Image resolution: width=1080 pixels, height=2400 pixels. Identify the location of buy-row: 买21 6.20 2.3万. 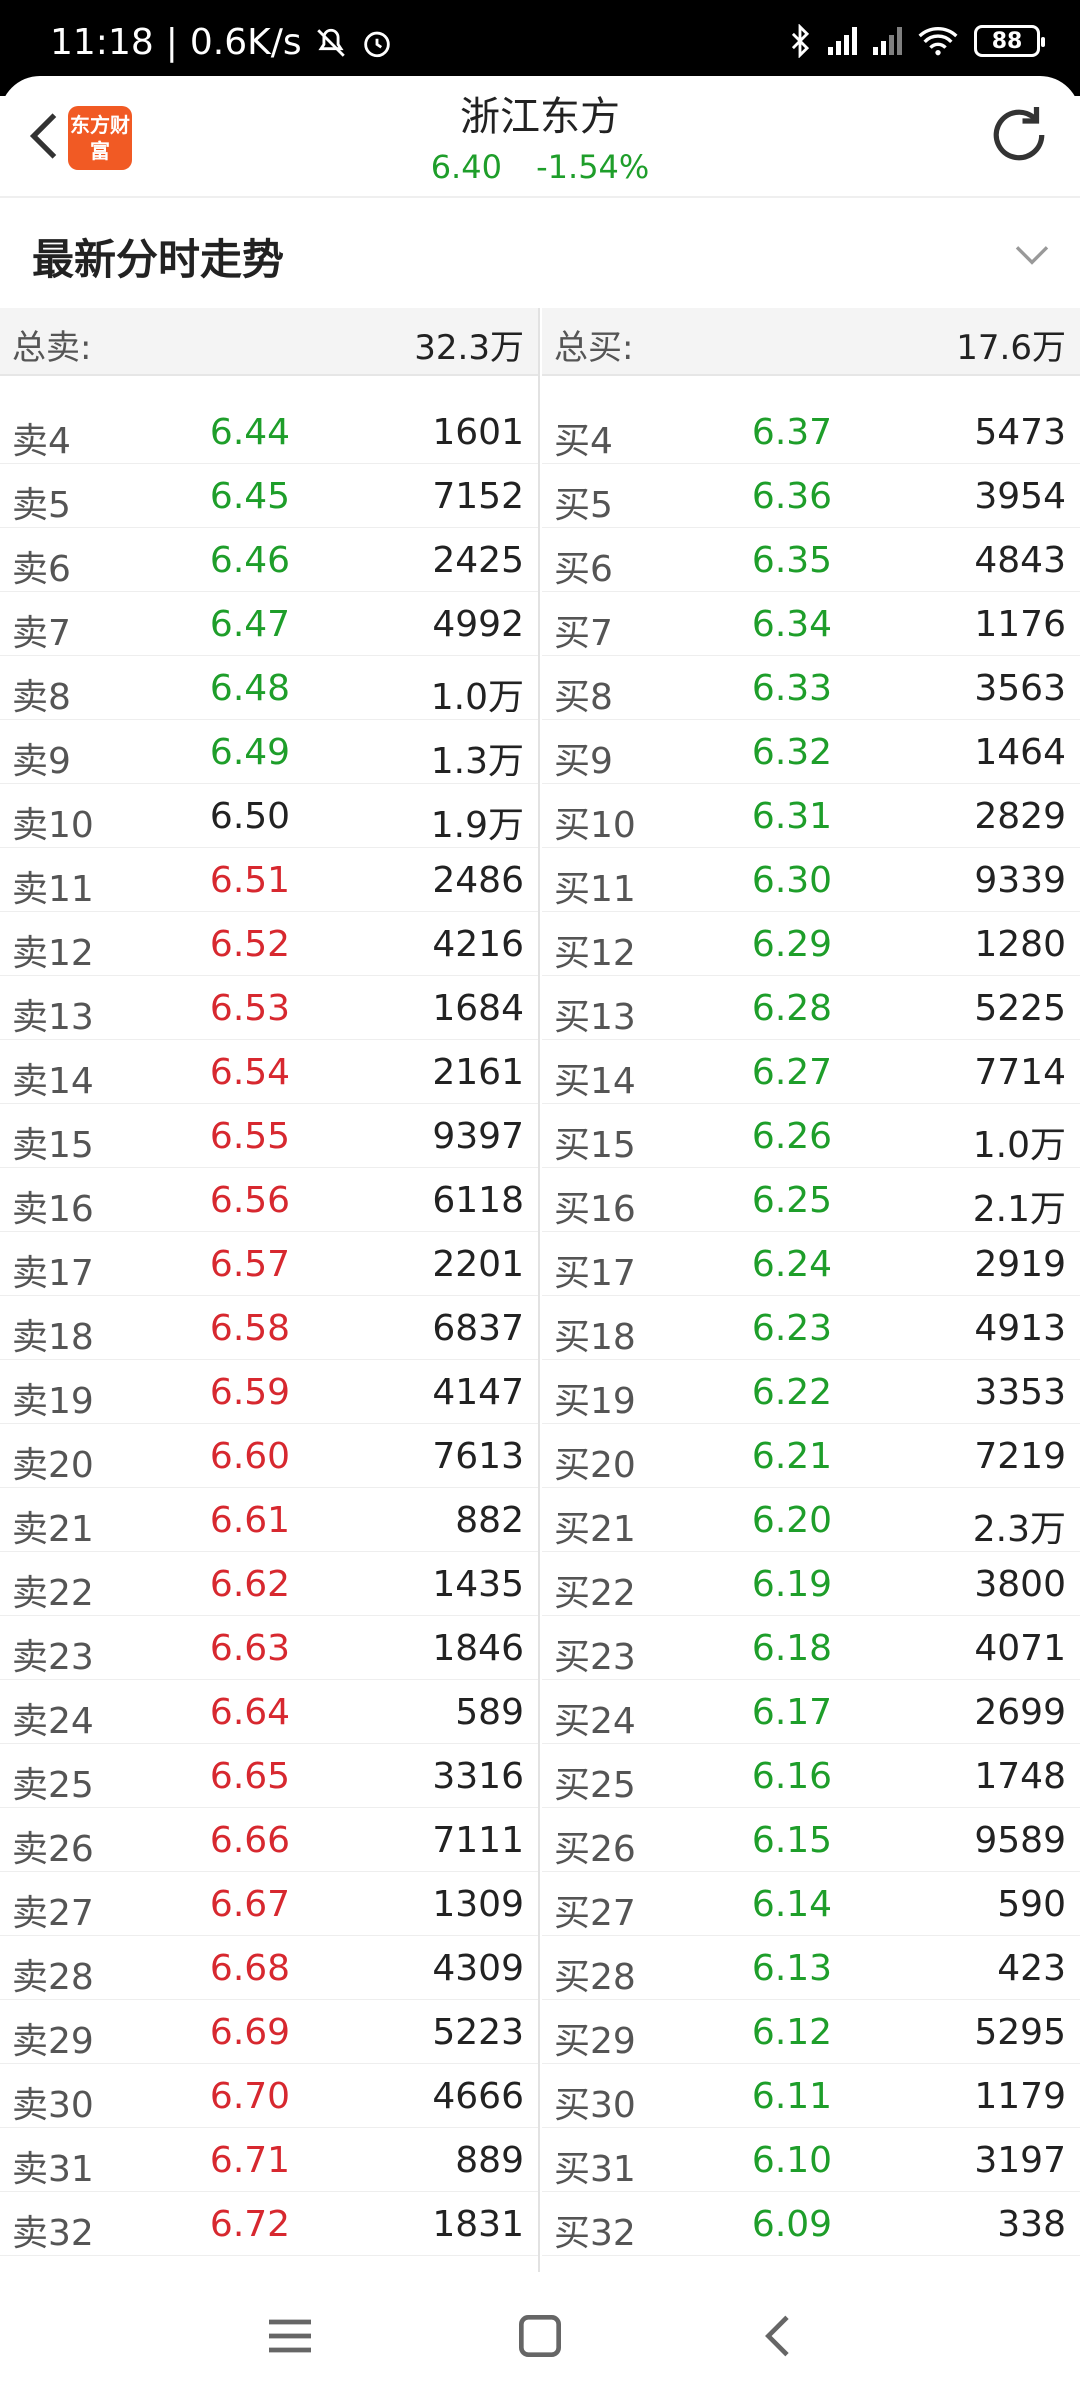
(811, 1520).